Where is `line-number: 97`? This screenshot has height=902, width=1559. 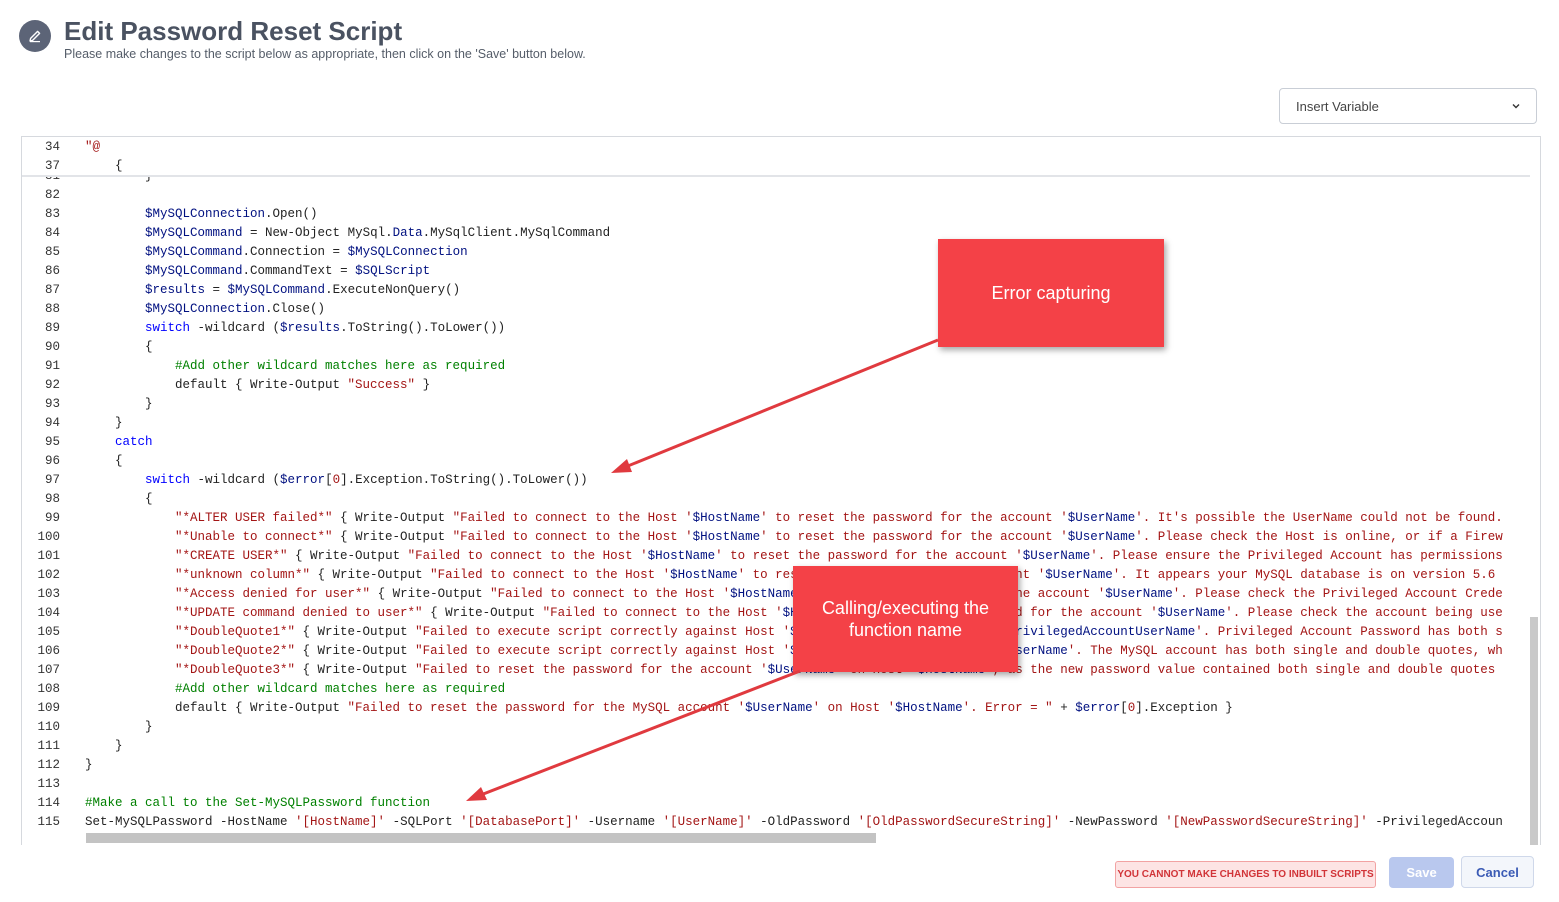
line-number: 97 is located at coordinates (52, 480).